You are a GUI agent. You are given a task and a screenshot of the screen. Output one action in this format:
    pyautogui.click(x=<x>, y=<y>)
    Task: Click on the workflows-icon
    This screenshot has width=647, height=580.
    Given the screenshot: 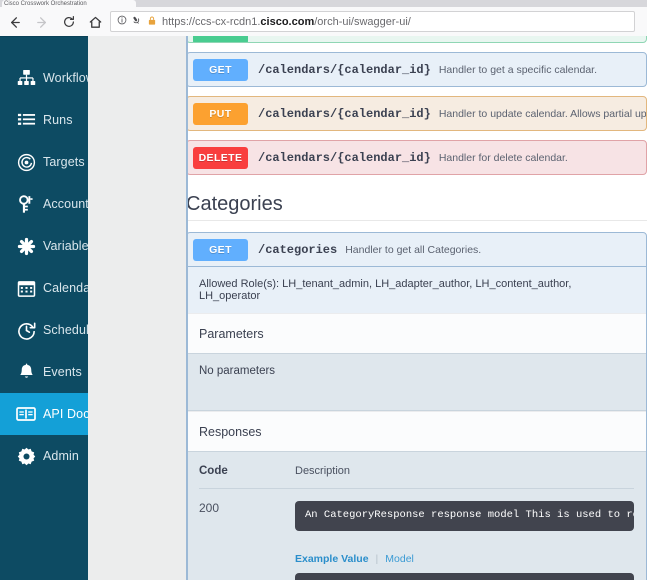 What is the action you would take?
    pyautogui.click(x=26, y=78)
    